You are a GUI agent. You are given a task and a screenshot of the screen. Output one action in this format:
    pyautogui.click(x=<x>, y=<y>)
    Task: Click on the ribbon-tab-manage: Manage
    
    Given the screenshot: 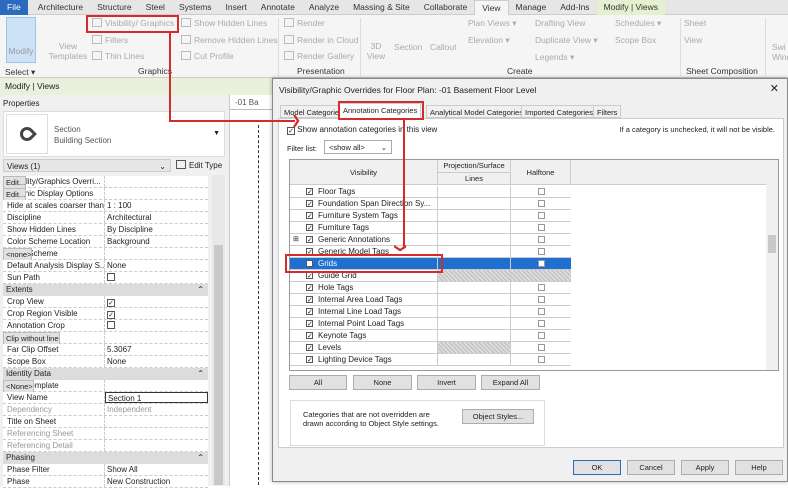 What is the action you would take?
    pyautogui.click(x=531, y=7)
    